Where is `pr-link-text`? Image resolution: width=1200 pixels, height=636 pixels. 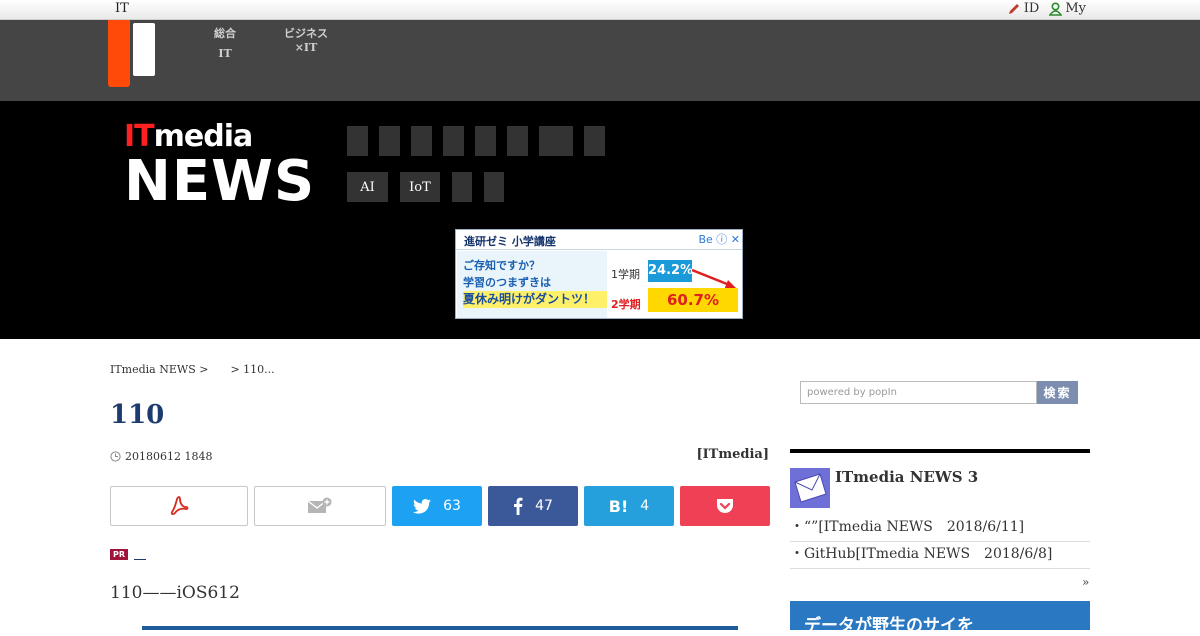
pr-link-text is located at coordinates (140, 555).